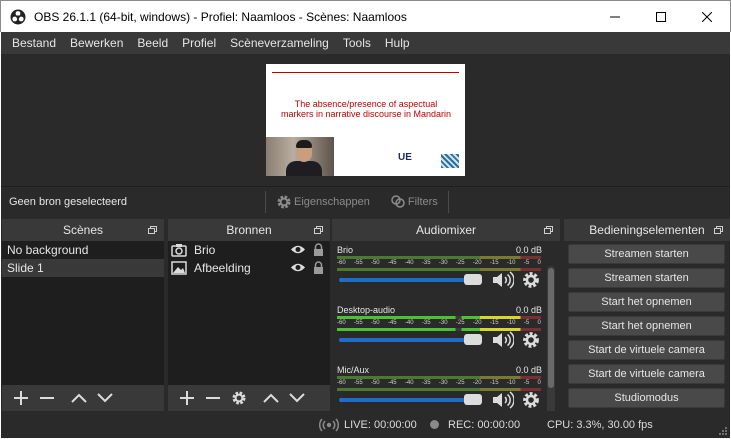 This screenshot has height=439, width=731. What do you see at coordinates (18, 16) in the screenshot?
I see `obs-logo-icon` at bounding box center [18, 16].